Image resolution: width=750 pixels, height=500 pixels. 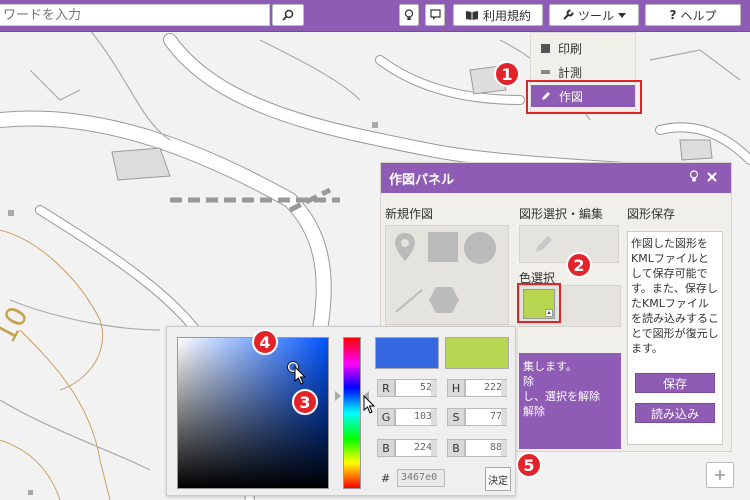 What do you see at coordinates (622, 15) in the screenshot?
I see `chevron-down-icon` at bounding box center [622, 15].